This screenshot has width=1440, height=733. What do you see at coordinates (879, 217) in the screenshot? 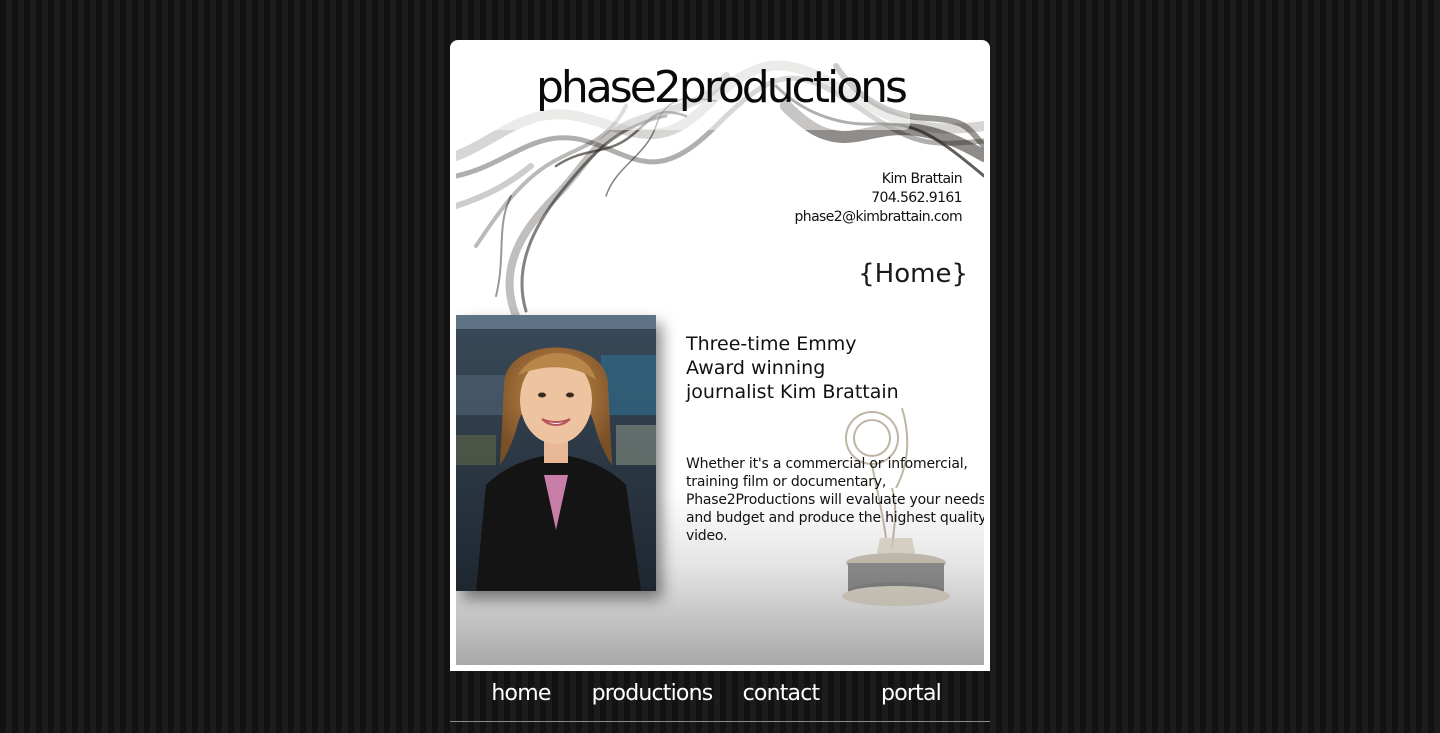
I see `contact-email: phase2@kimbrattain.com` at bounding box center [879, 217].